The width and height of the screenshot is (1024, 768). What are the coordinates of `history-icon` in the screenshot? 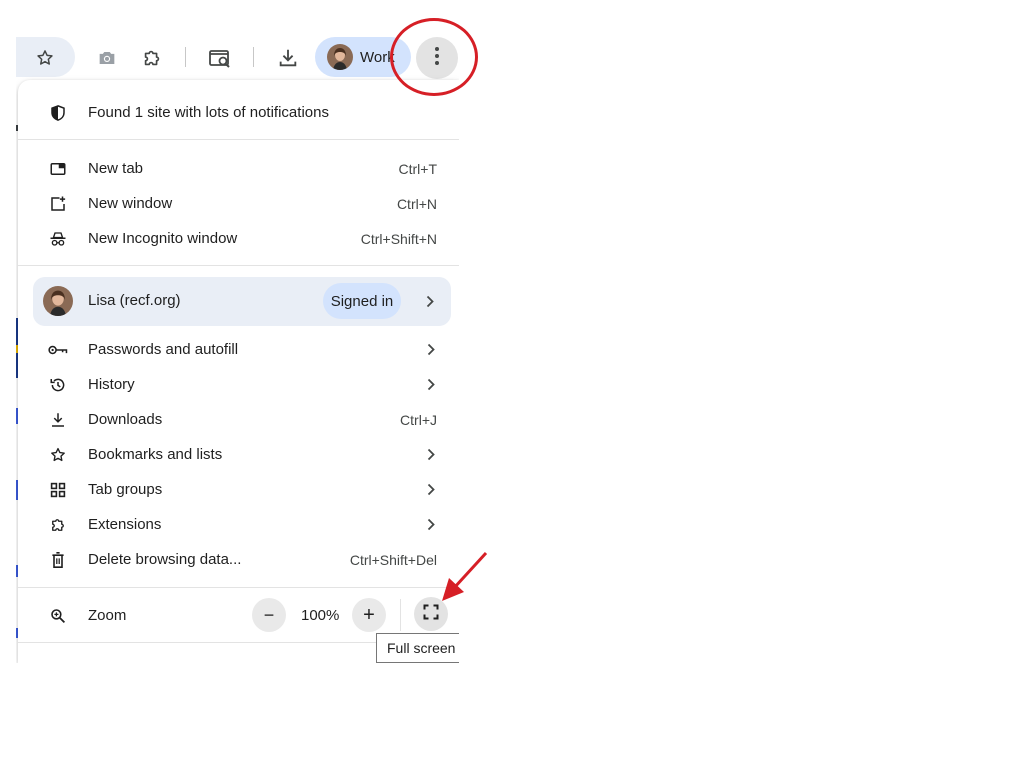 It's located at (58, 385).